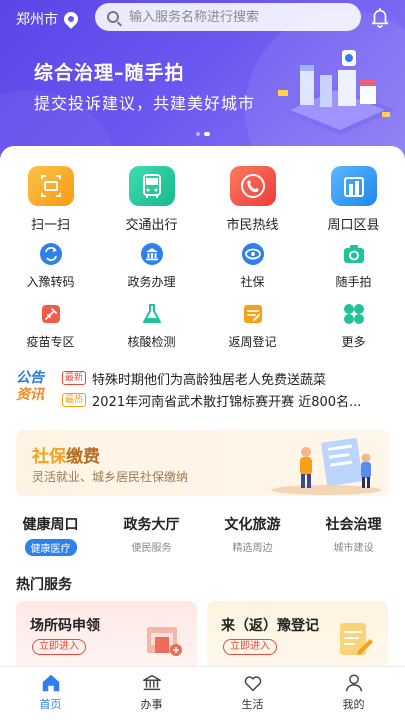  I want to click on services-row-1: 入豫转码 政务办理 社保 随手拍, so click(202, 266).